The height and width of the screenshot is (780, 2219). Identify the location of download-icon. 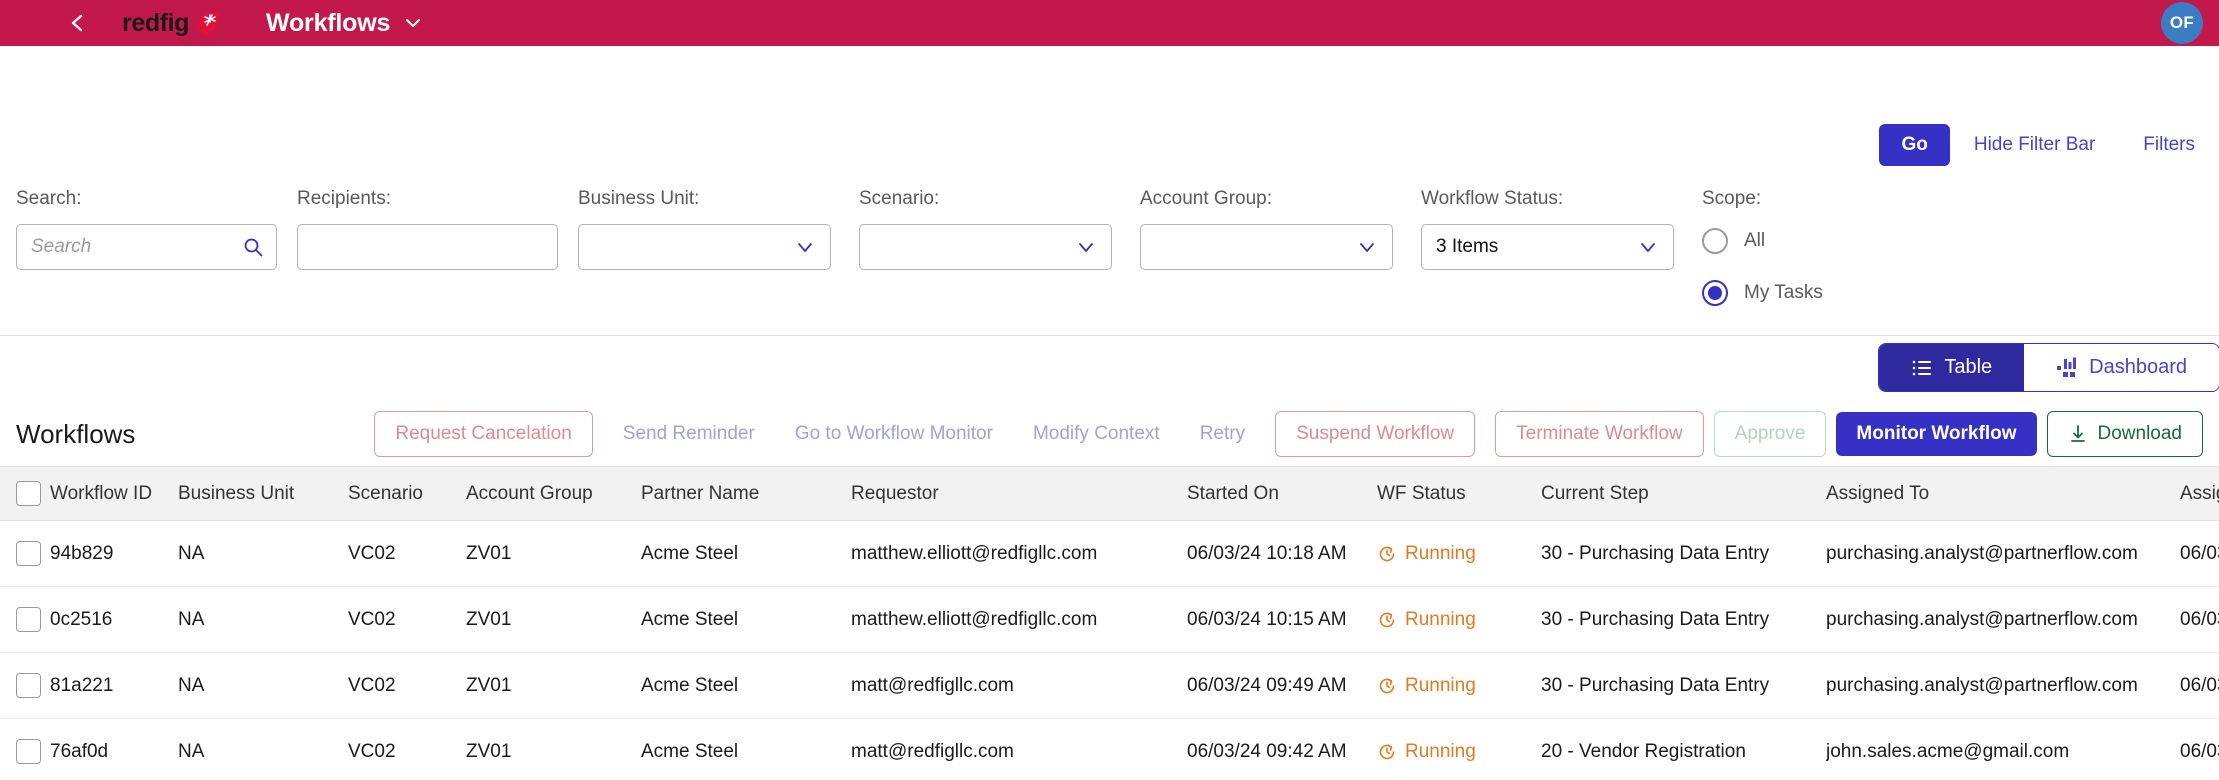
(2077, 433).